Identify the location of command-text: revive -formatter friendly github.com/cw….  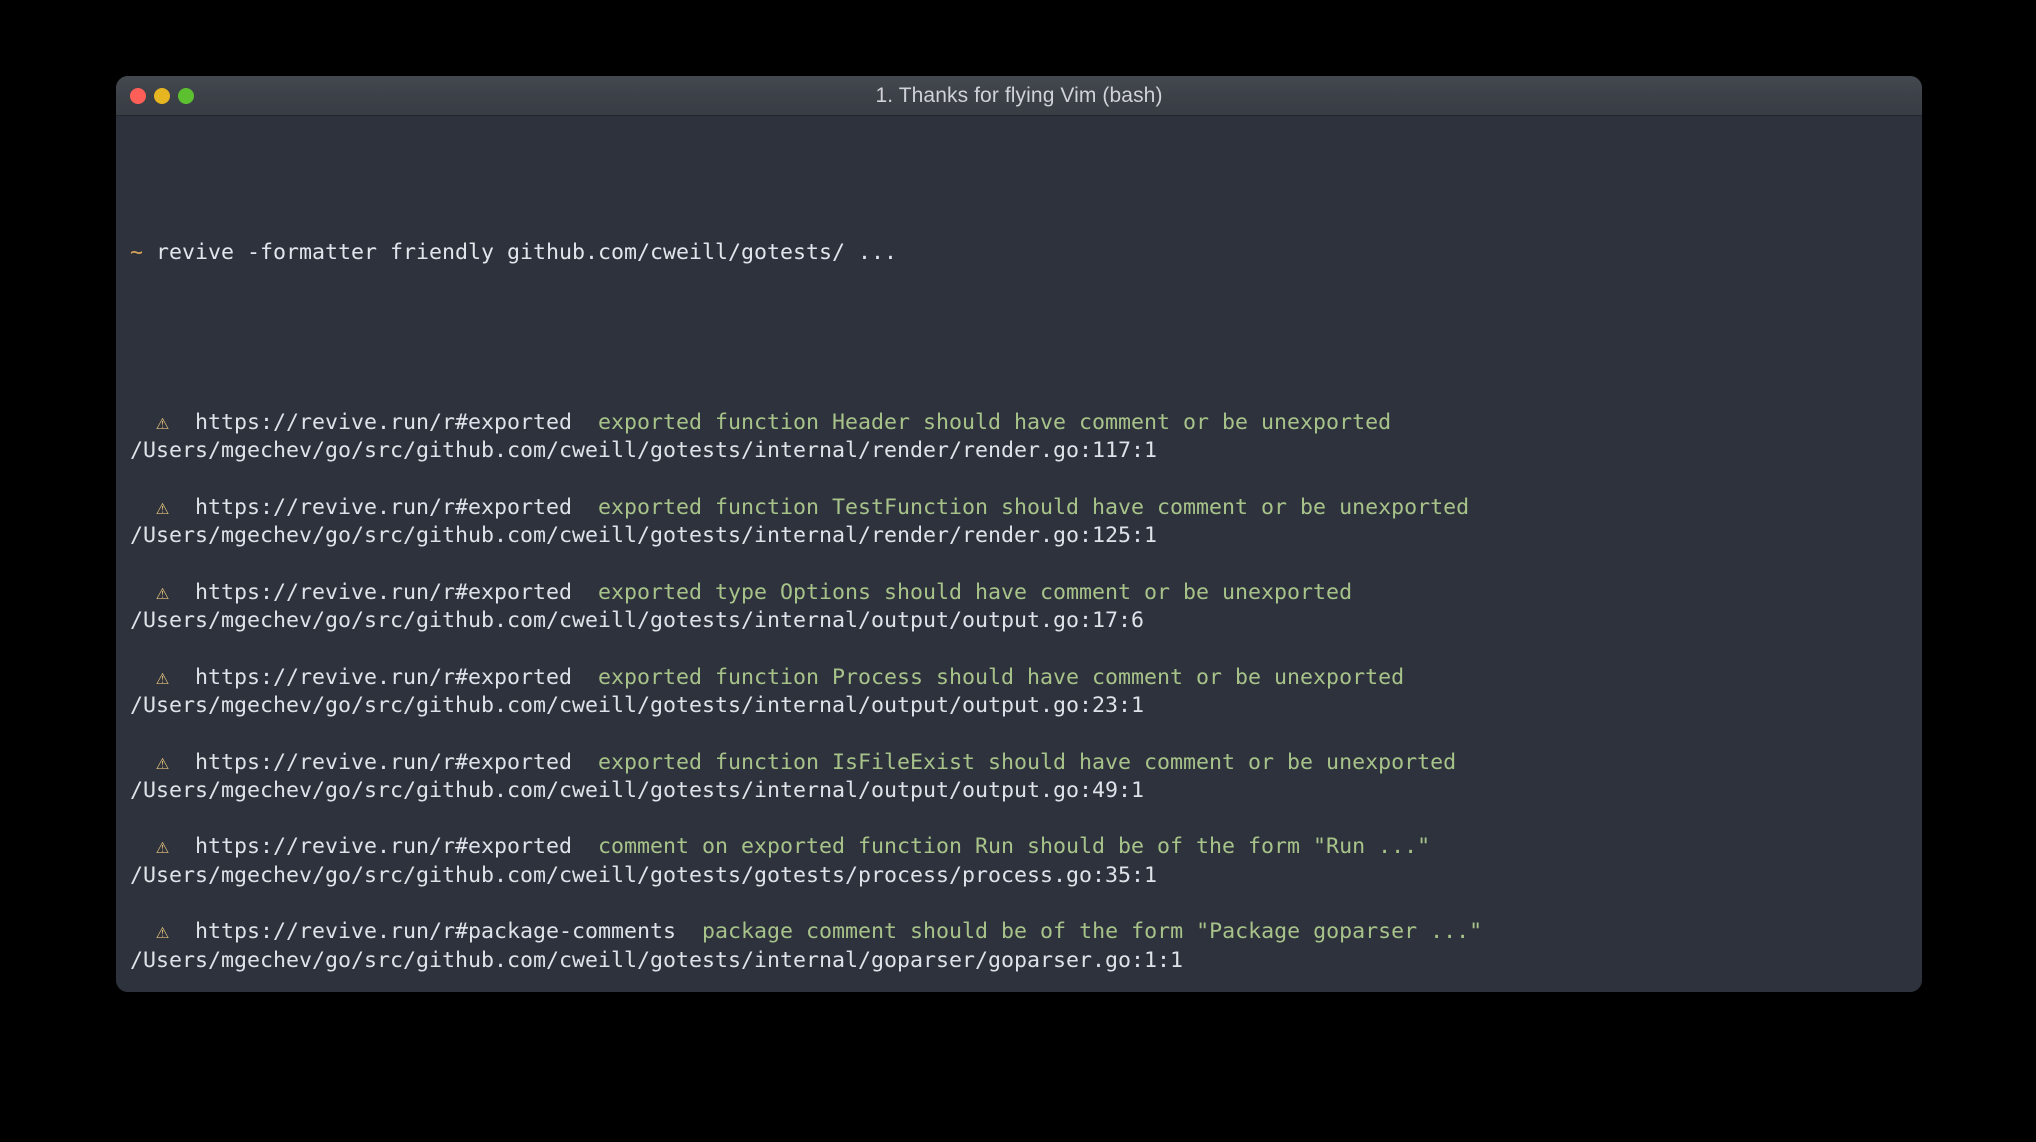
(527, 253).